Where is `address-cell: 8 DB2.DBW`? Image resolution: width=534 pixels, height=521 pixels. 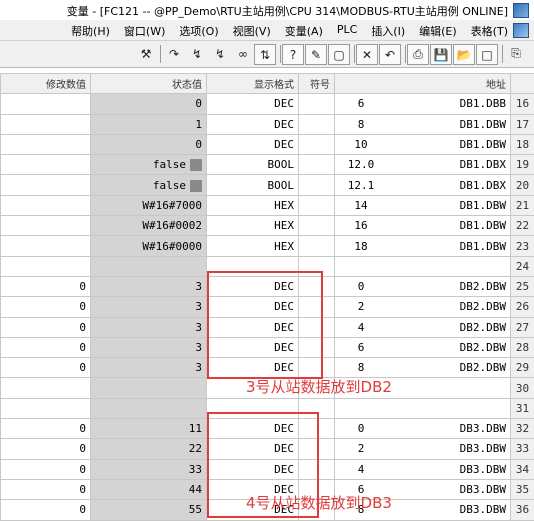 address-cell: 8 DB2.DBW is located at coordinates (422, 368).